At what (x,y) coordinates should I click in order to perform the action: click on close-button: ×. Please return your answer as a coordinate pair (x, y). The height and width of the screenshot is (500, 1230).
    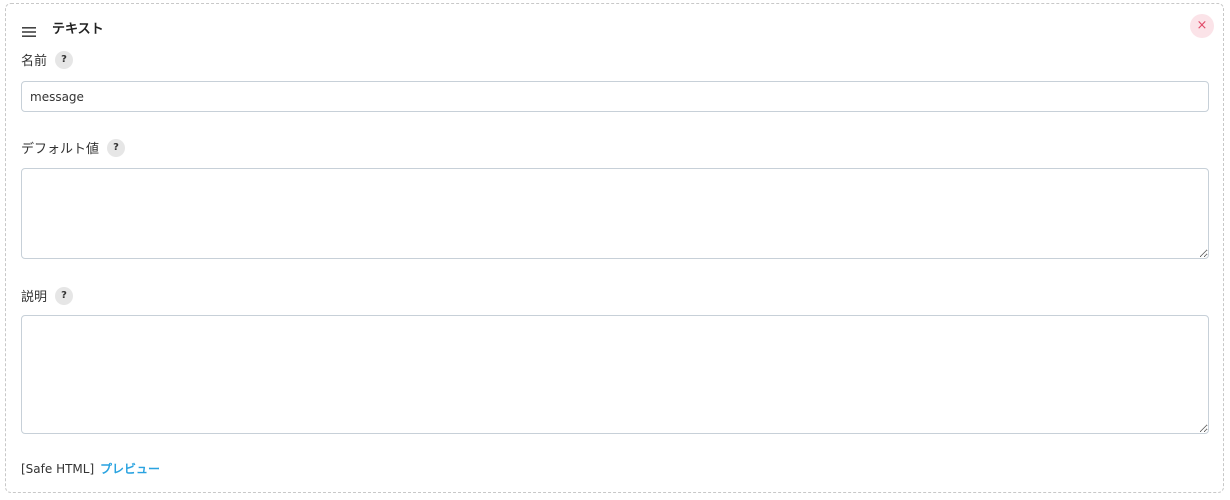
    Looking at the image, I should click on (1202, 26).